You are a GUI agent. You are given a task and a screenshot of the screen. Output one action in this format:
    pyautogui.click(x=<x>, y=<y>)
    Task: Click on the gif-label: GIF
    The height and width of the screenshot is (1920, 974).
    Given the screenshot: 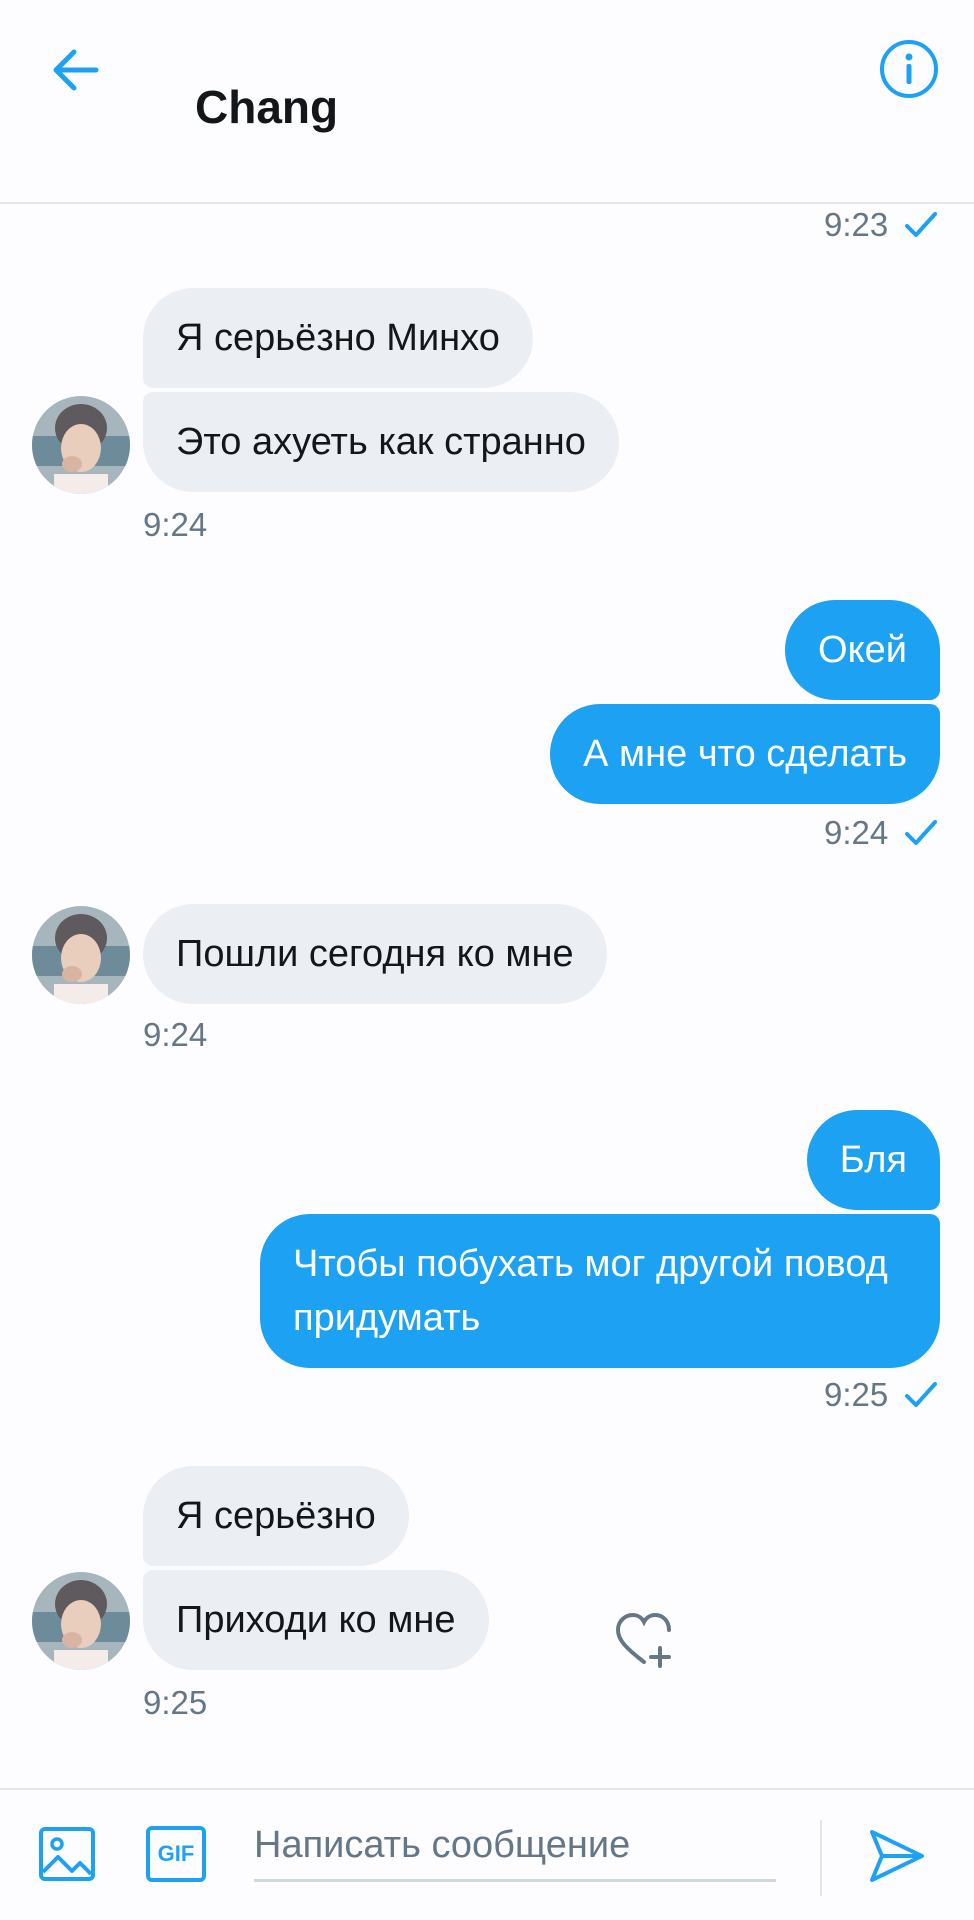 What is the action you would take?
    pyautogui.click(x=176, y=1853)
    